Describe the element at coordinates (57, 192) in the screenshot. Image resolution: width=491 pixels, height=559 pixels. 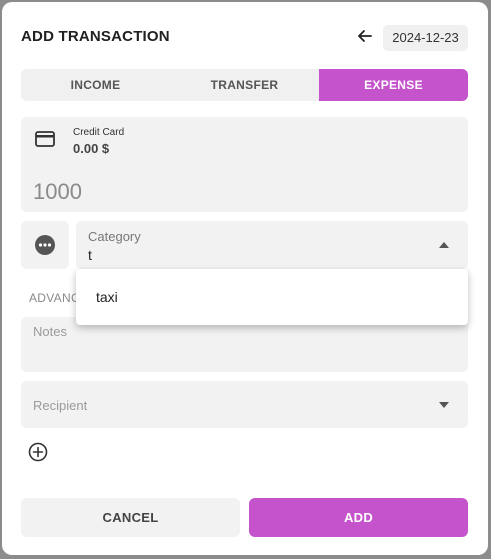
I see `amount-input: 1000` at that location.